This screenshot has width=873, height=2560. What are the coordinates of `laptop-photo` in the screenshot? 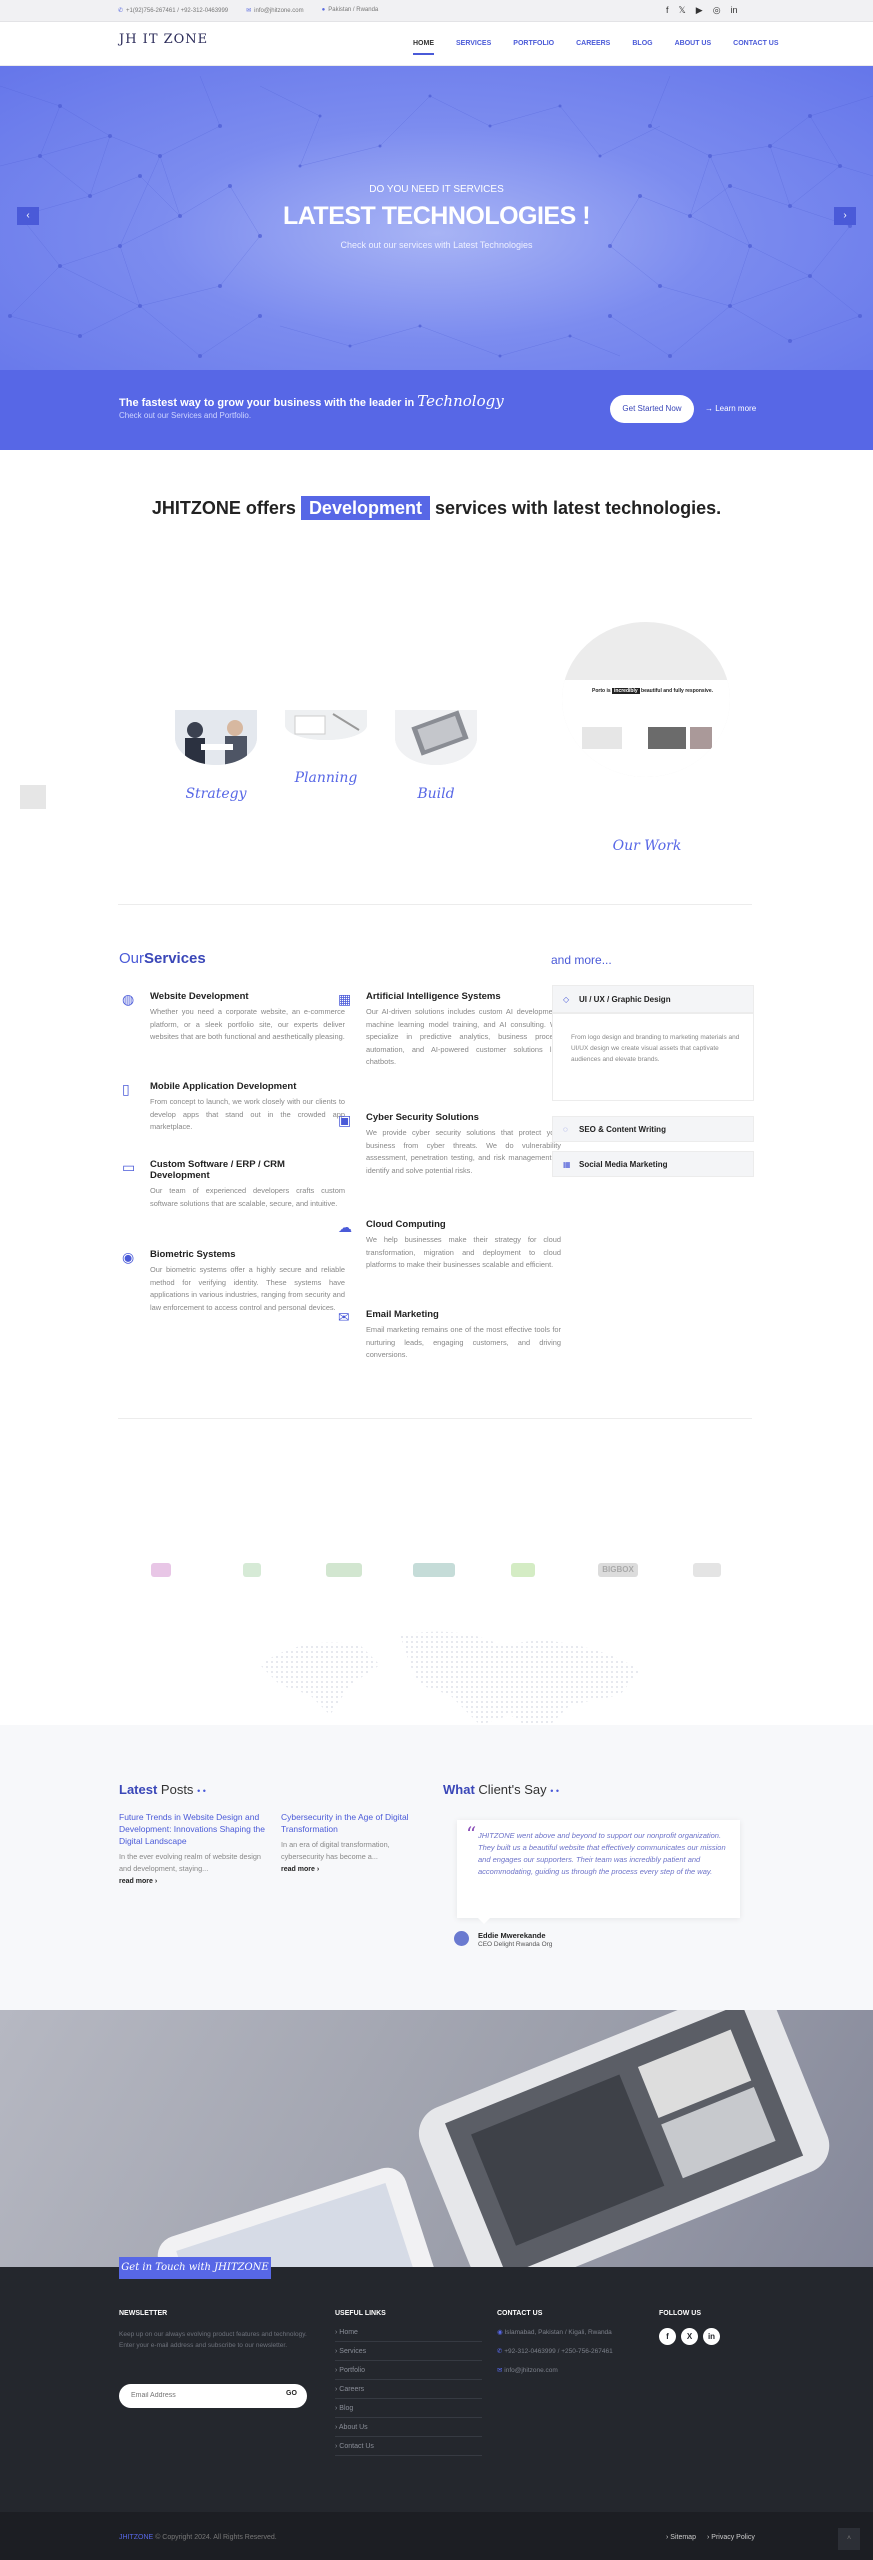 It's located at (436, 737).